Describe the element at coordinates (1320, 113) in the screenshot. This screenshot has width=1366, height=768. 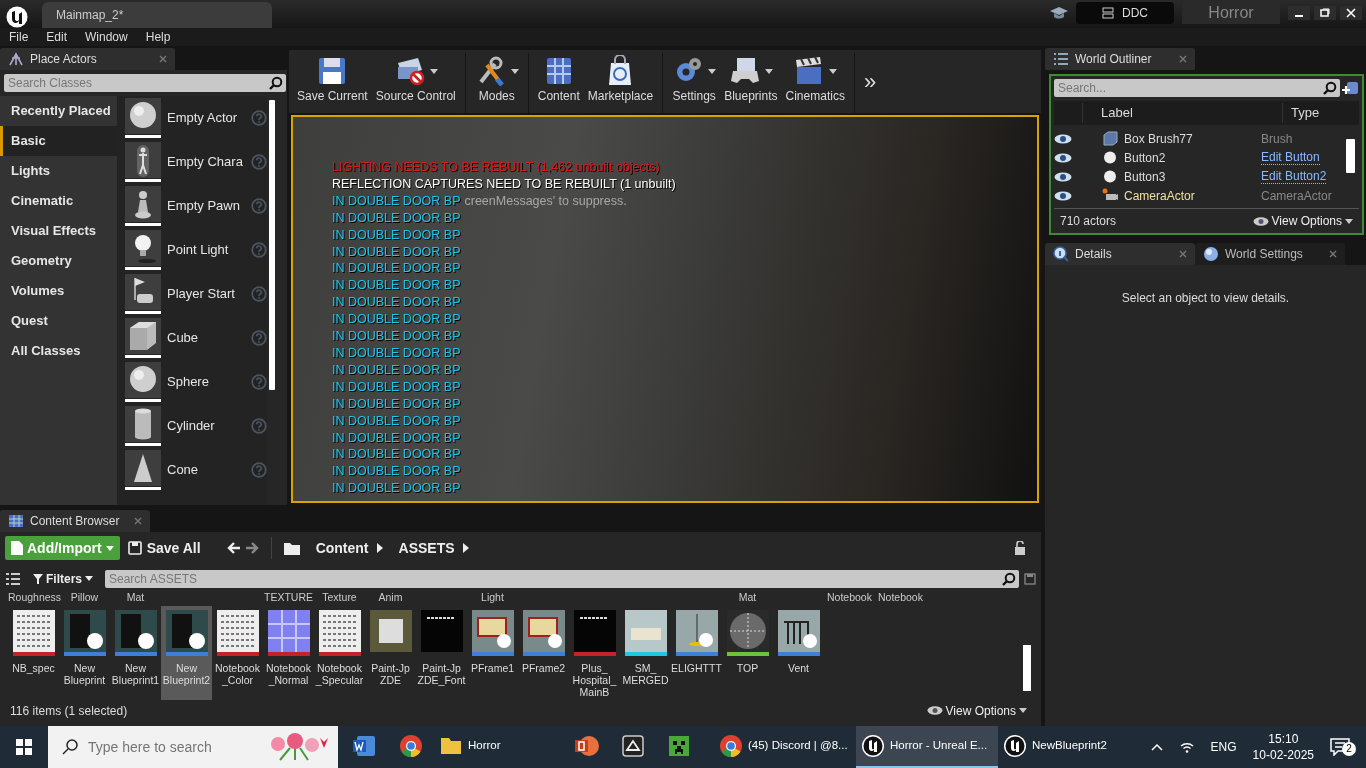
I see `column-header: Type` at that location.